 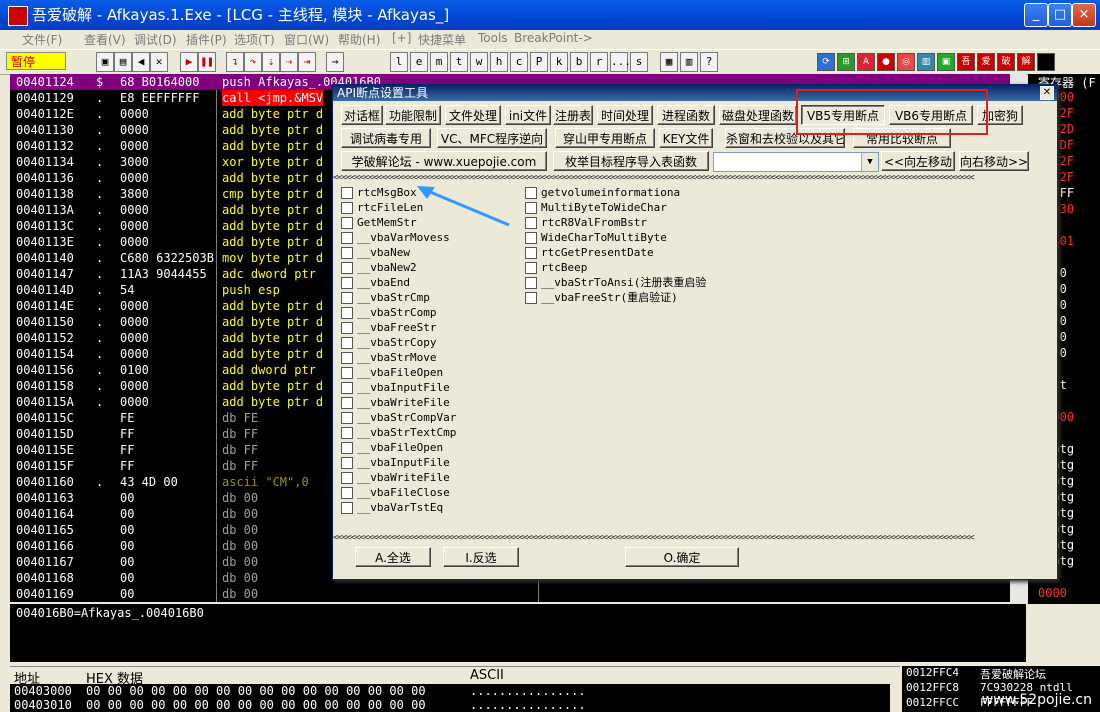 What do you see at coordinates (399, 62) in the screenshot?
I see `toolbar-letter-button: l` at bounding box center [399, 62].